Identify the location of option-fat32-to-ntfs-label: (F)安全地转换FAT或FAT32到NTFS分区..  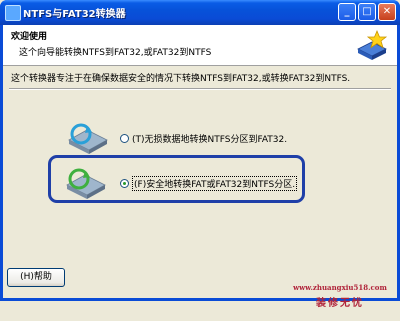
(215, 183).